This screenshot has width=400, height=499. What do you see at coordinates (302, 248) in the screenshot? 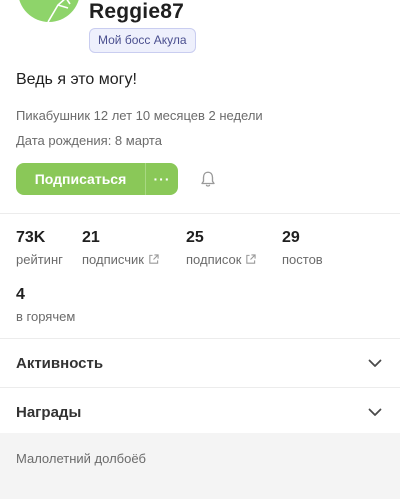
I see `stat-posts: 29 постов` at bounding box center [302, 248].